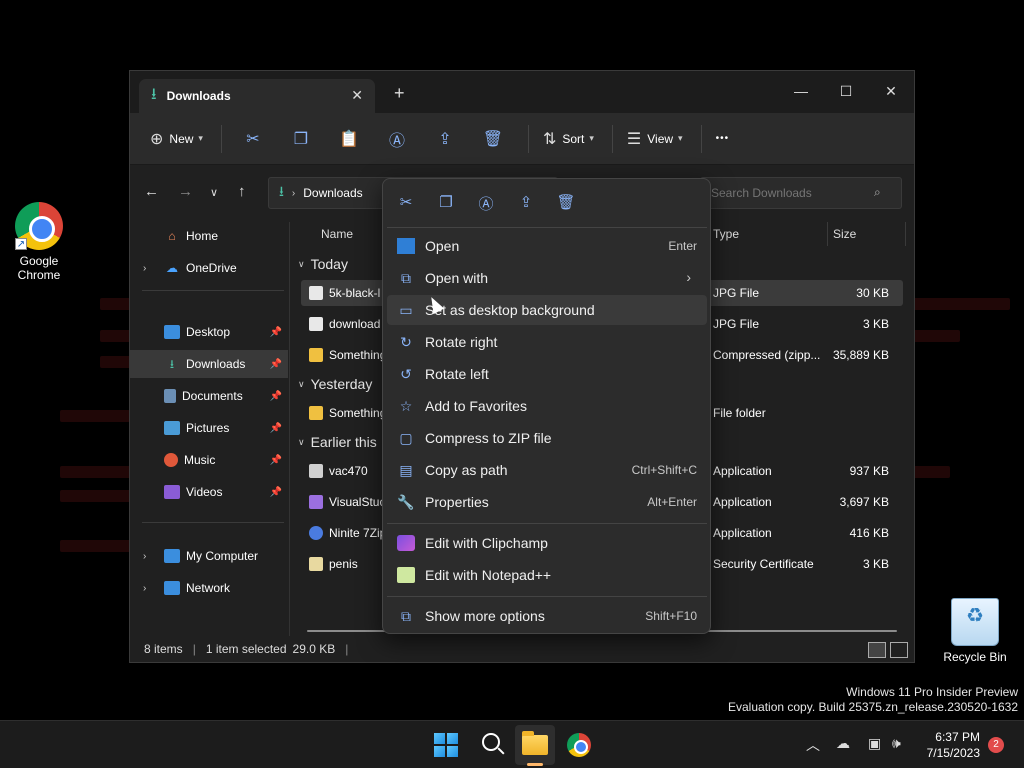  Describe the element at coordinates (209, 588) in the screenshot. I see `nav-item-network: › Network` at that location.